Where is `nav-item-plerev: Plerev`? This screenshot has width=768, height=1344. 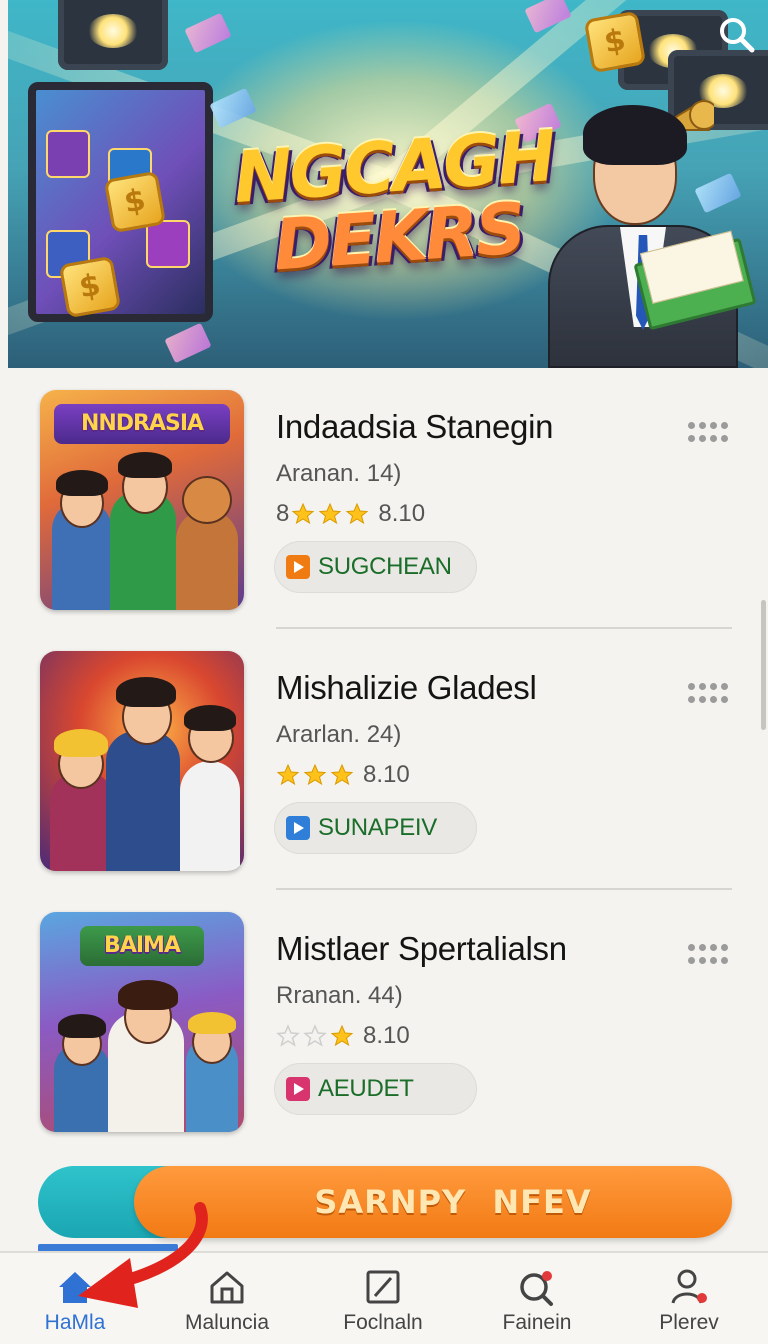 nav-item-plerev: Plerev is located at coordinates (689, 1298).